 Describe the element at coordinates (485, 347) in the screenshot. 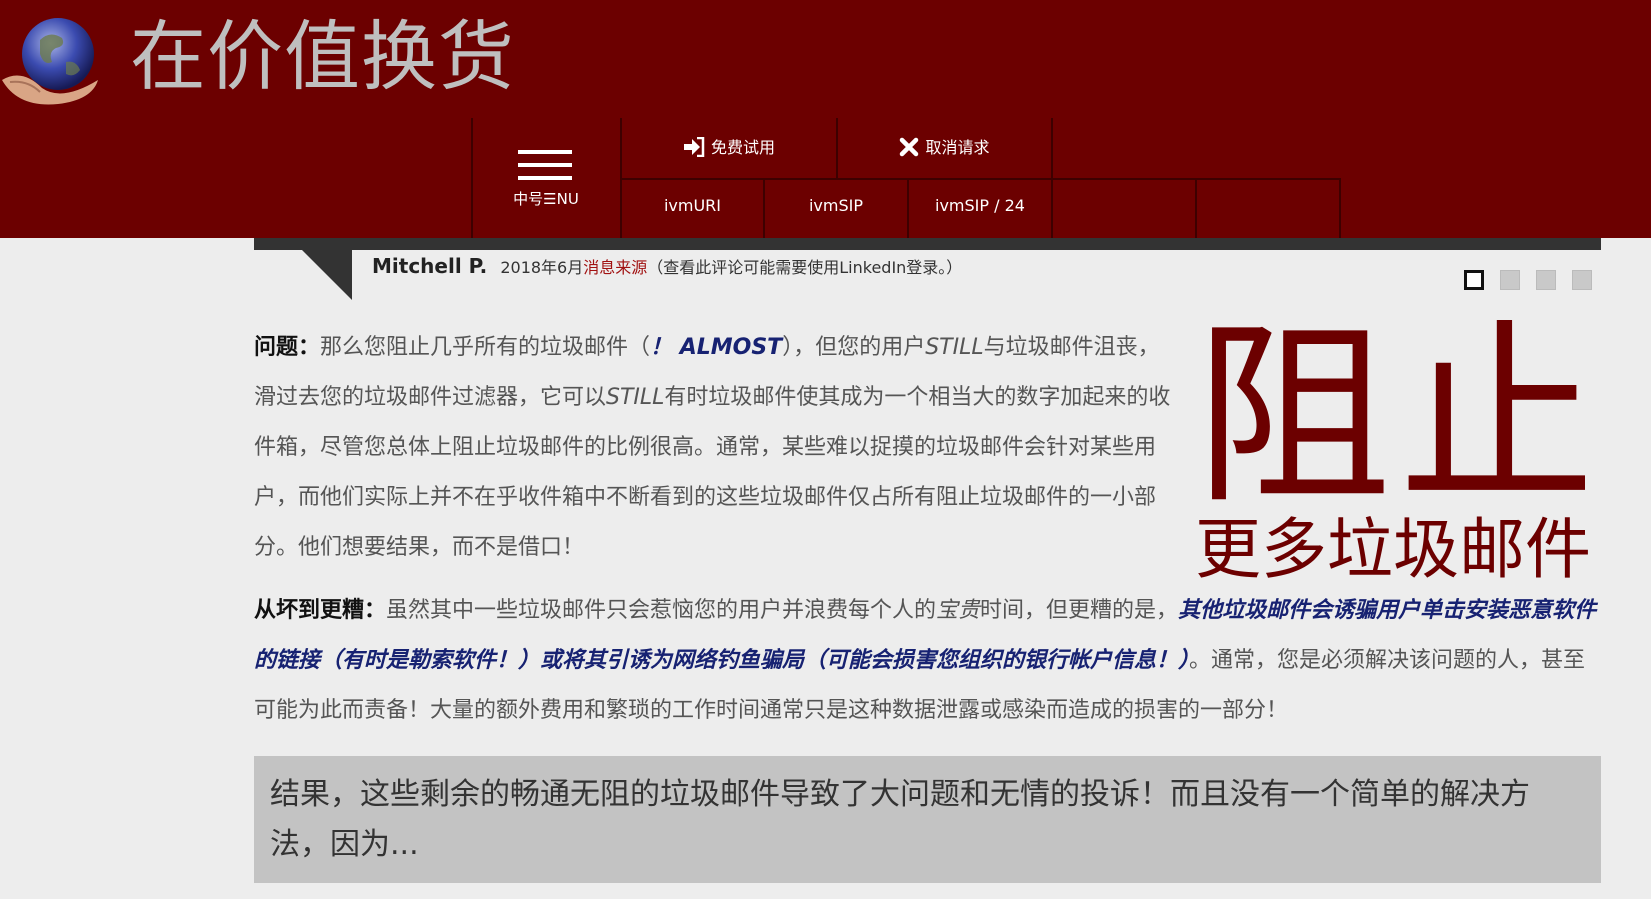

I see `text: 那么您阻止几乎所有的垃圾邮件（` at that location.